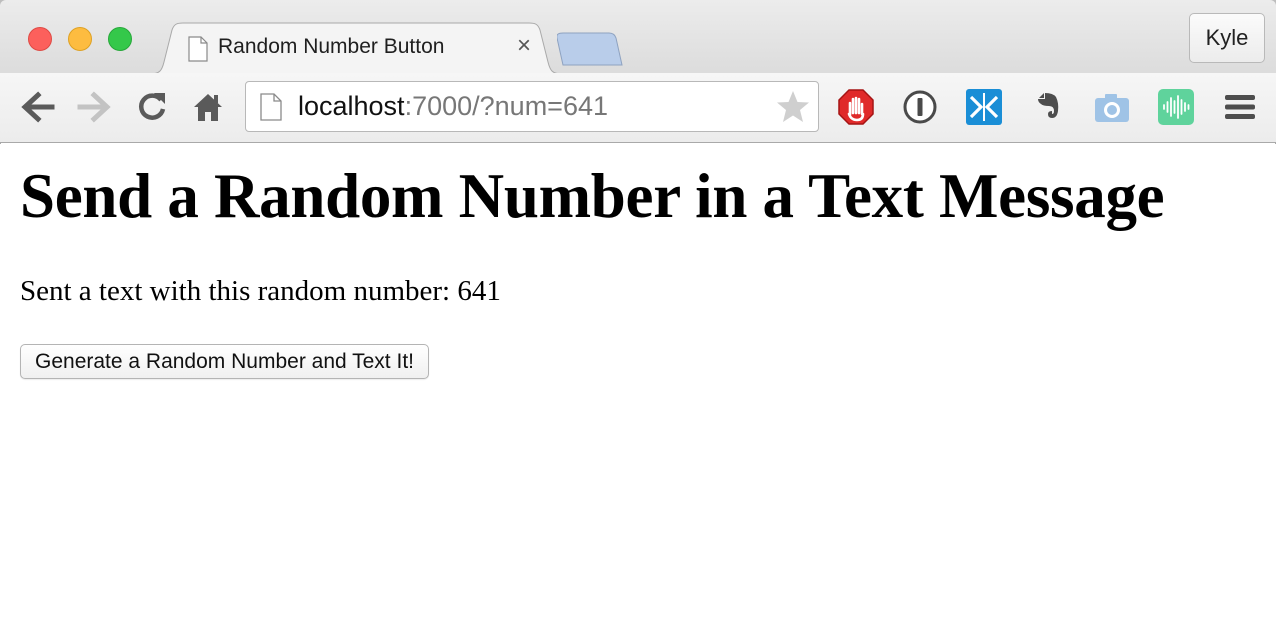 This screenshot has height=632, width=1276. I want to click on page-title: Send a Random Number in a Text Message, so click(592, 196).